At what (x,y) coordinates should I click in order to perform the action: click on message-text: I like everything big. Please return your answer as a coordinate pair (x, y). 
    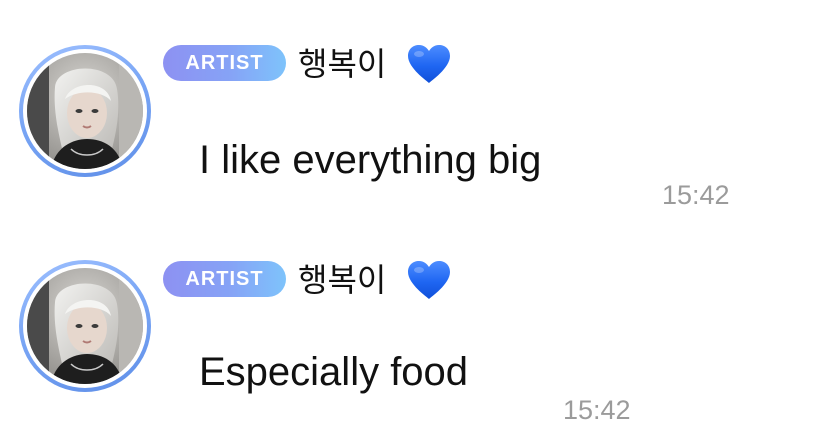
    Looking at the image, I should click on (370, 160).